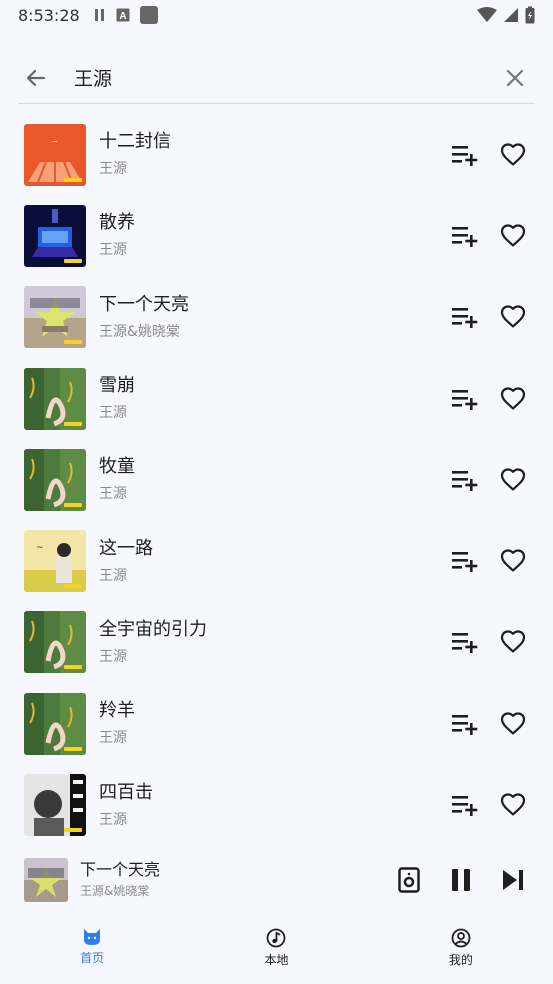 Image resolution: width=553 pixels, height=984 pixels. I want to click on nav-home: 首页, so click(92, 951).